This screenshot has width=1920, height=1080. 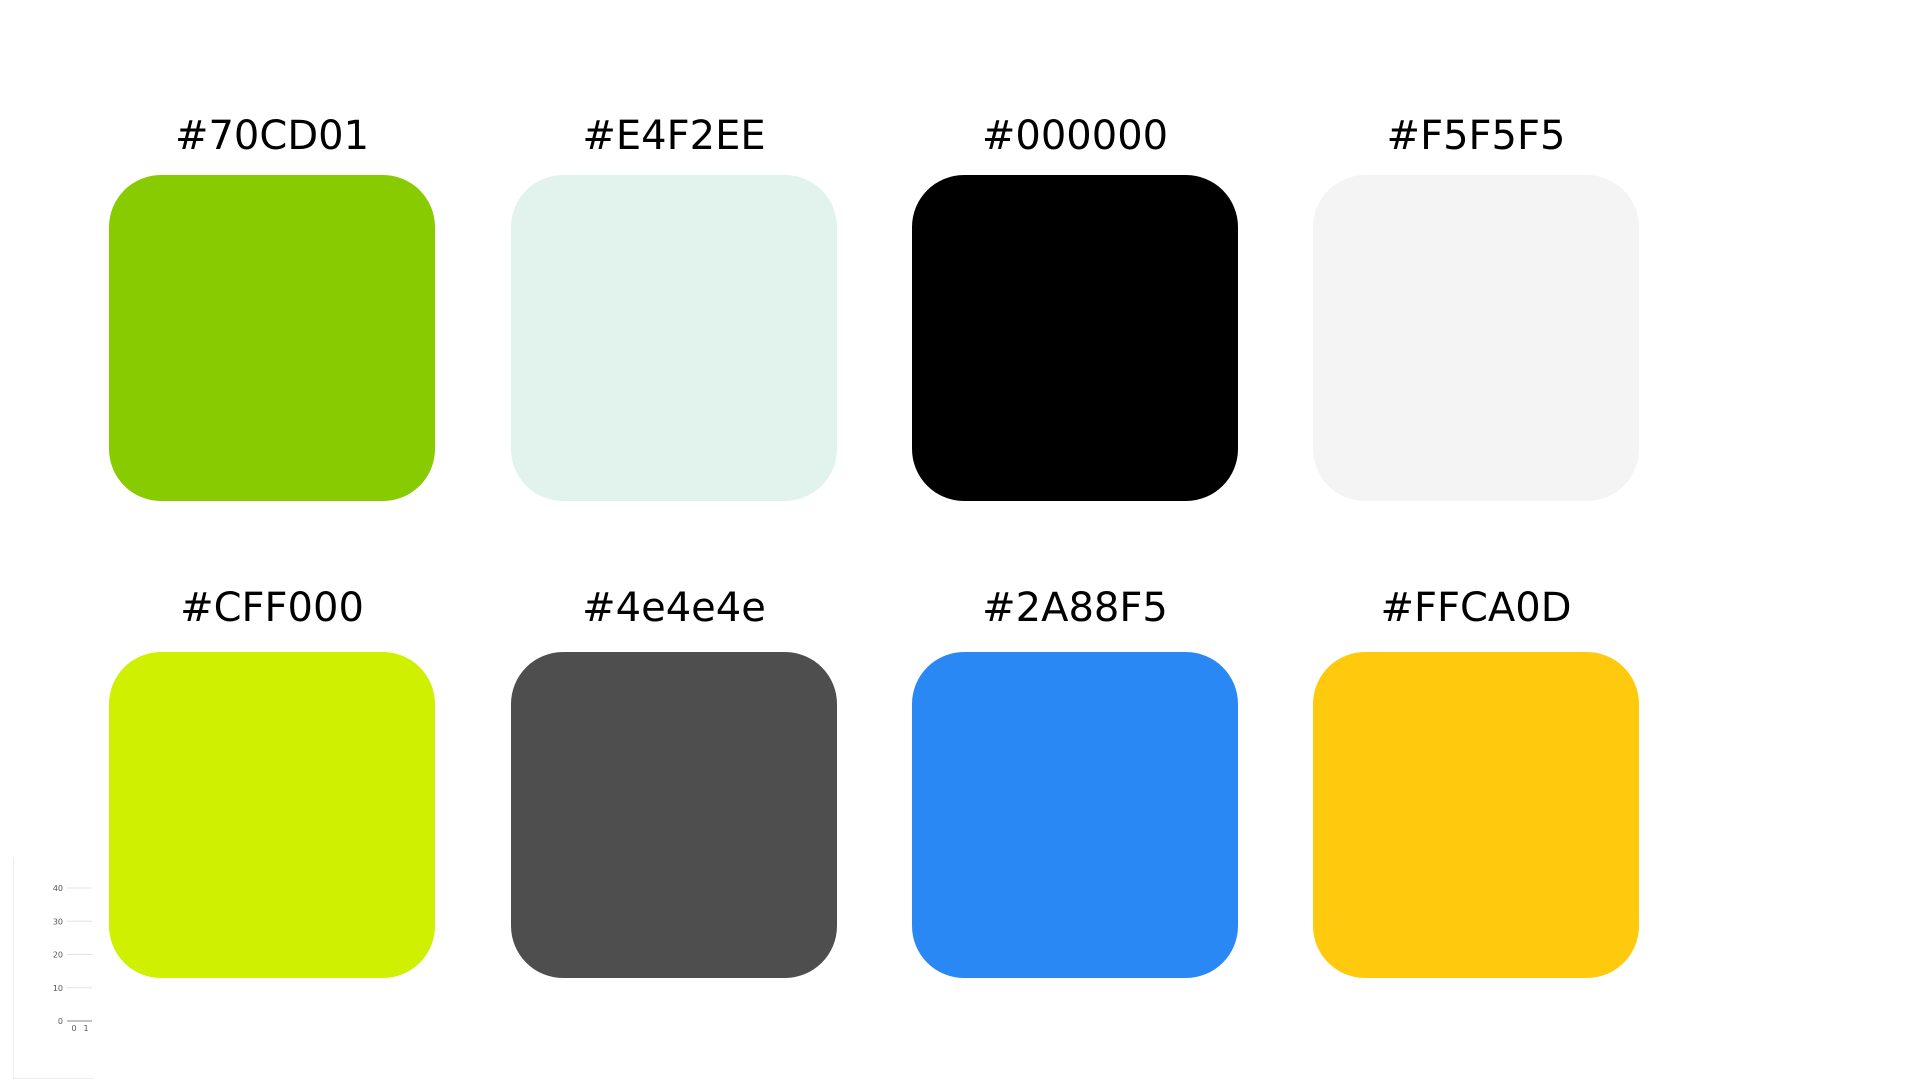 I want to click on y-tick-label: 40, so click(x=58, y=888).